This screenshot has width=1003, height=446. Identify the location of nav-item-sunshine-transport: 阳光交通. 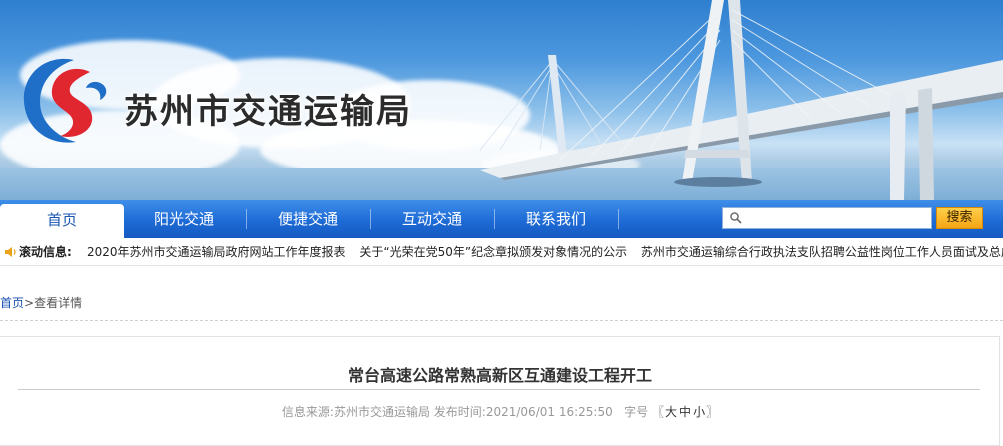
(184, 219).